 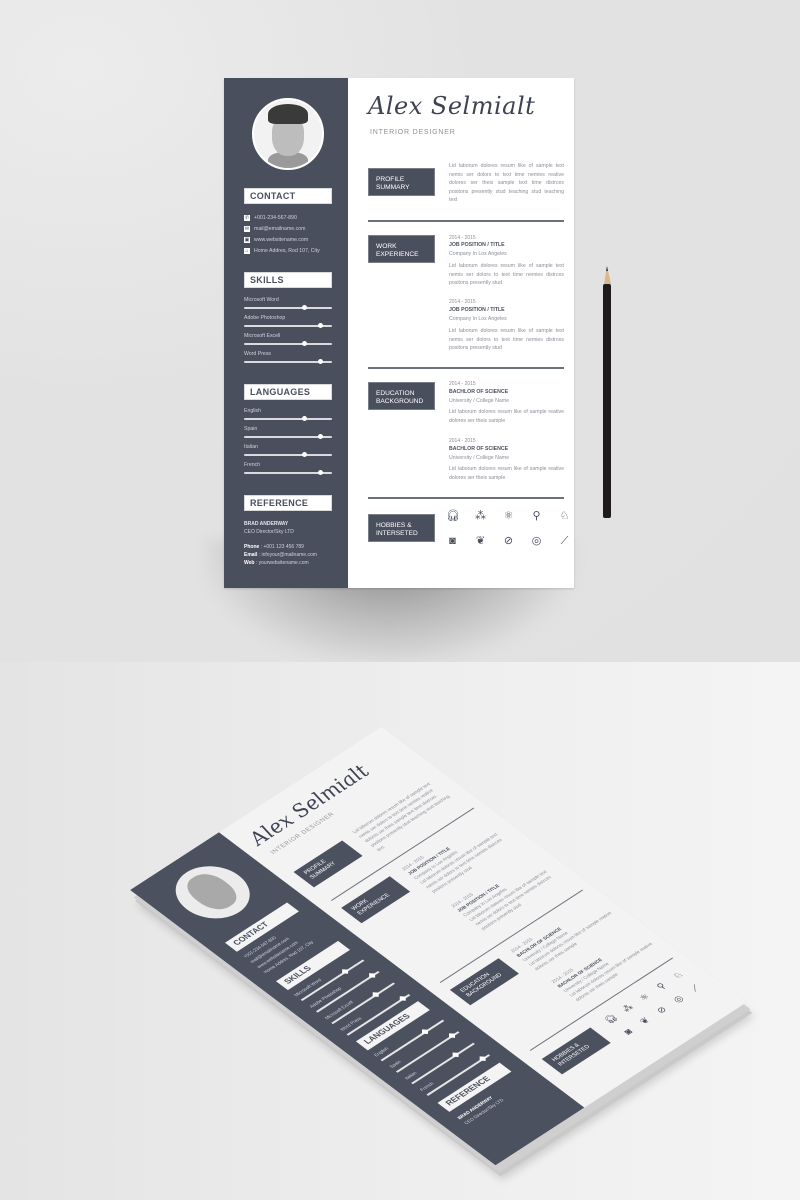 What do you see at coordinates (213, 892) in the screenshot?
I see `mockup-profile-photo` at bounding box center [213, 892].